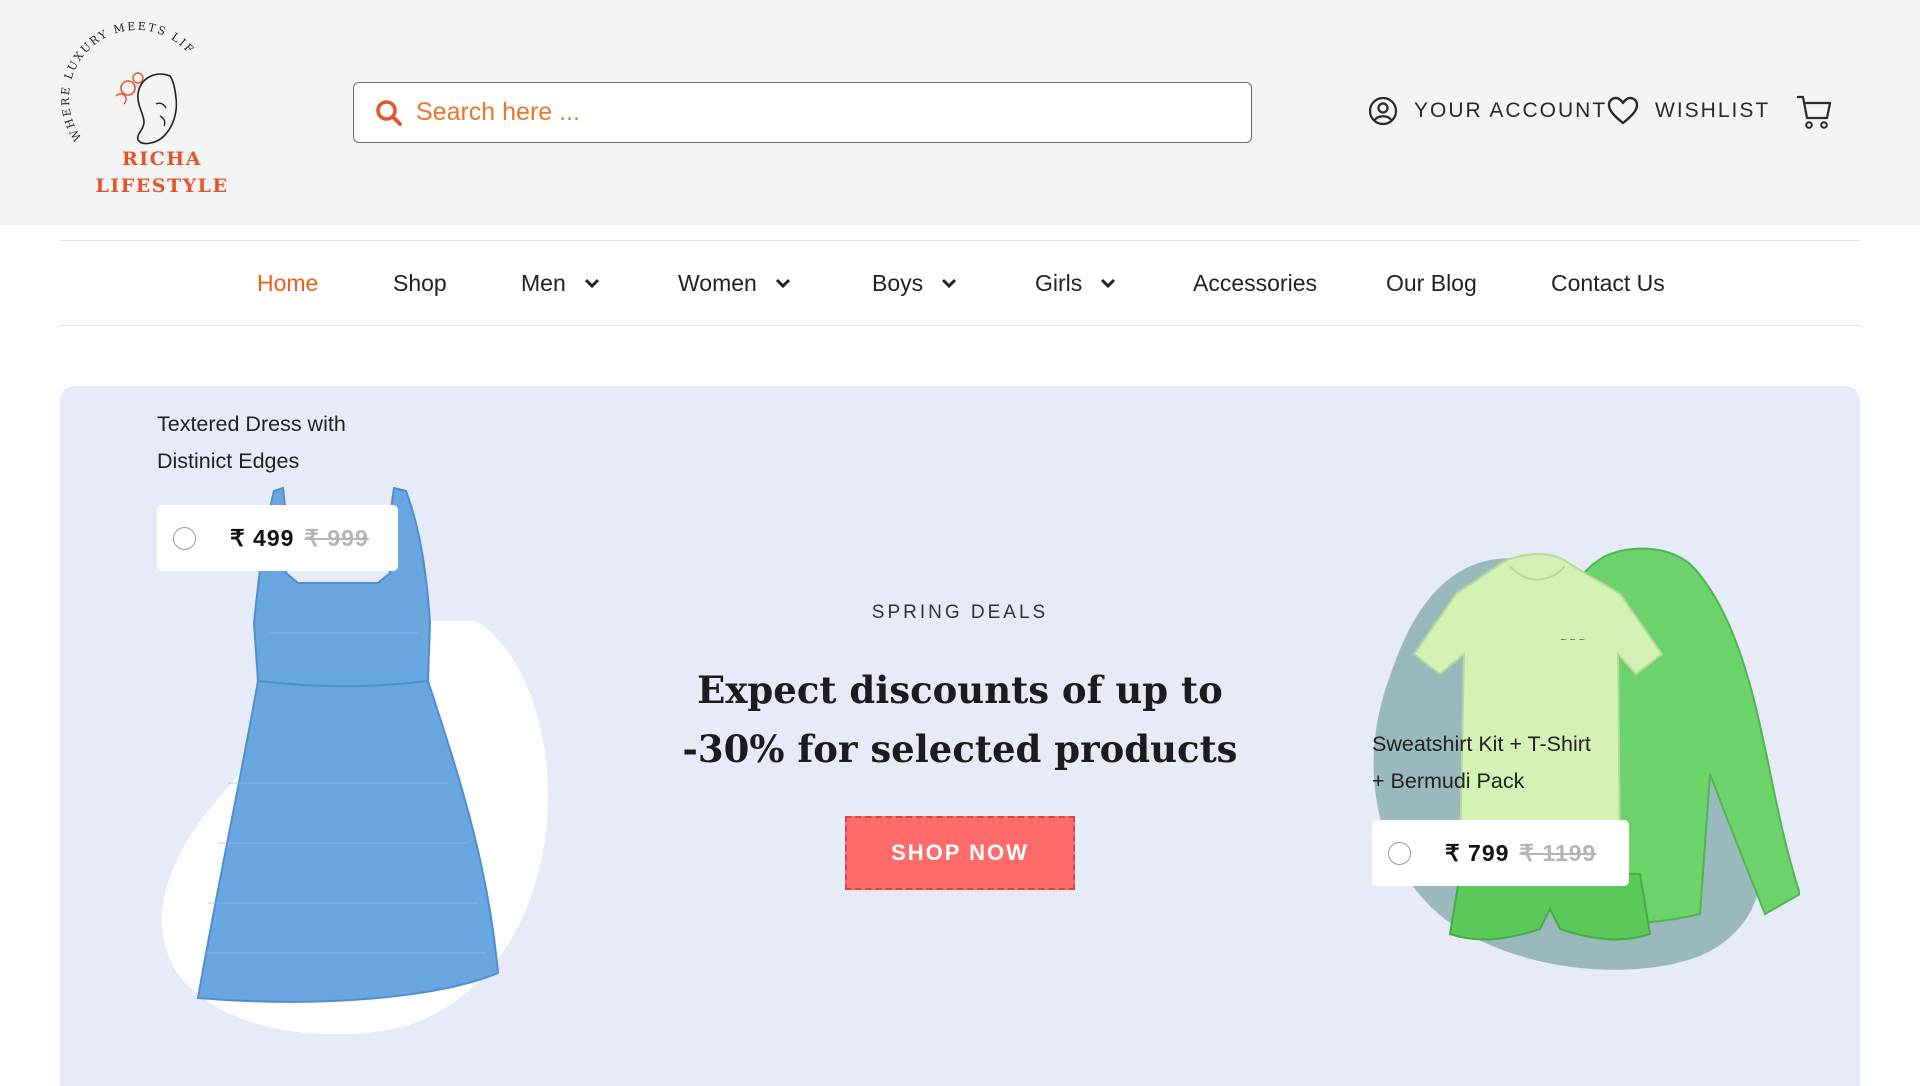  What do you see at coordinates (1481, 744) in the screenshot?
I see `product-title-line1: Sweatshirt Kit + T-Shirt` at bounding box center [1481, 744].